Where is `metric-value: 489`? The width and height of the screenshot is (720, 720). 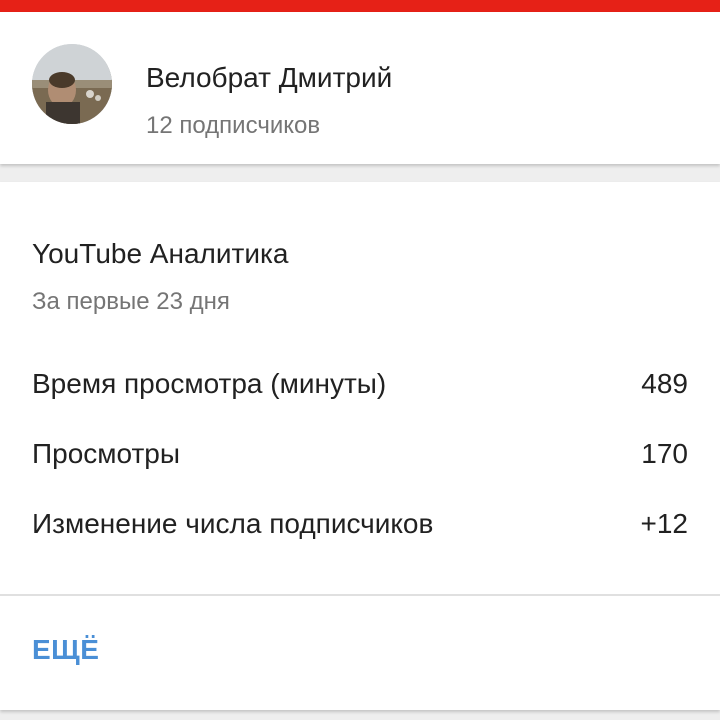 metric-value: 489 is located at coordinates (664, 383).